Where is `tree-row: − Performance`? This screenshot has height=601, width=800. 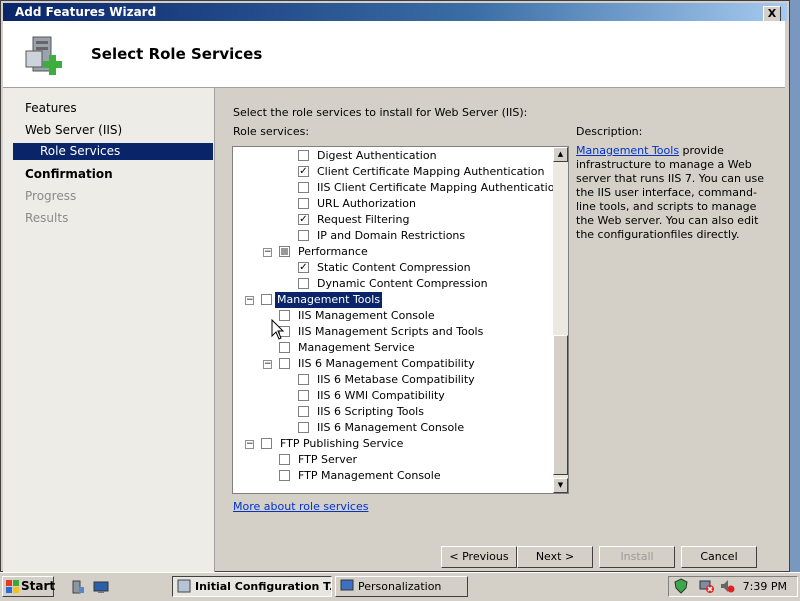 tree-row: − Performance is located at coordinates (396, 252).